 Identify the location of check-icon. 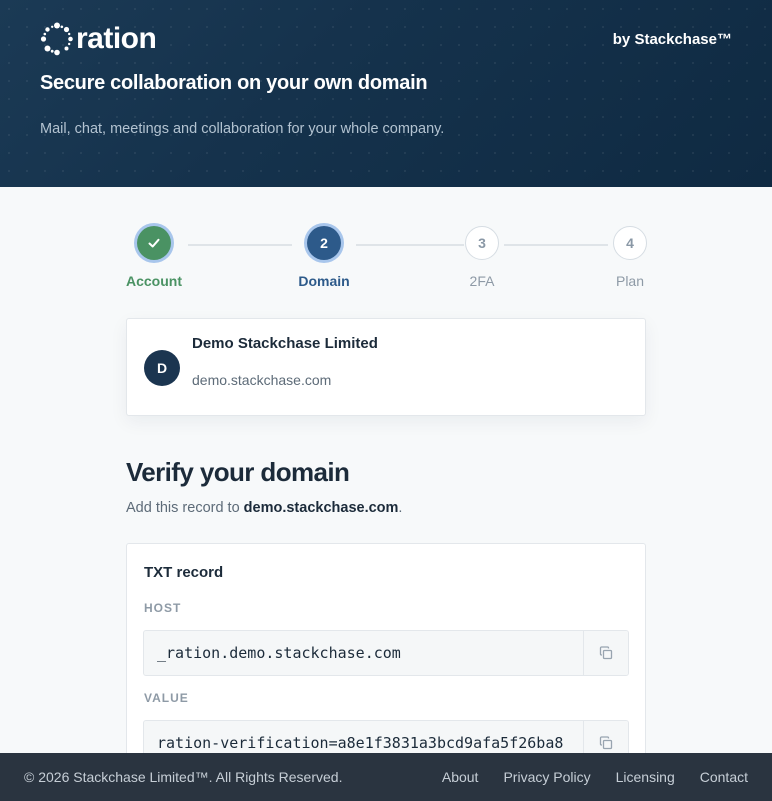
(154, 243).